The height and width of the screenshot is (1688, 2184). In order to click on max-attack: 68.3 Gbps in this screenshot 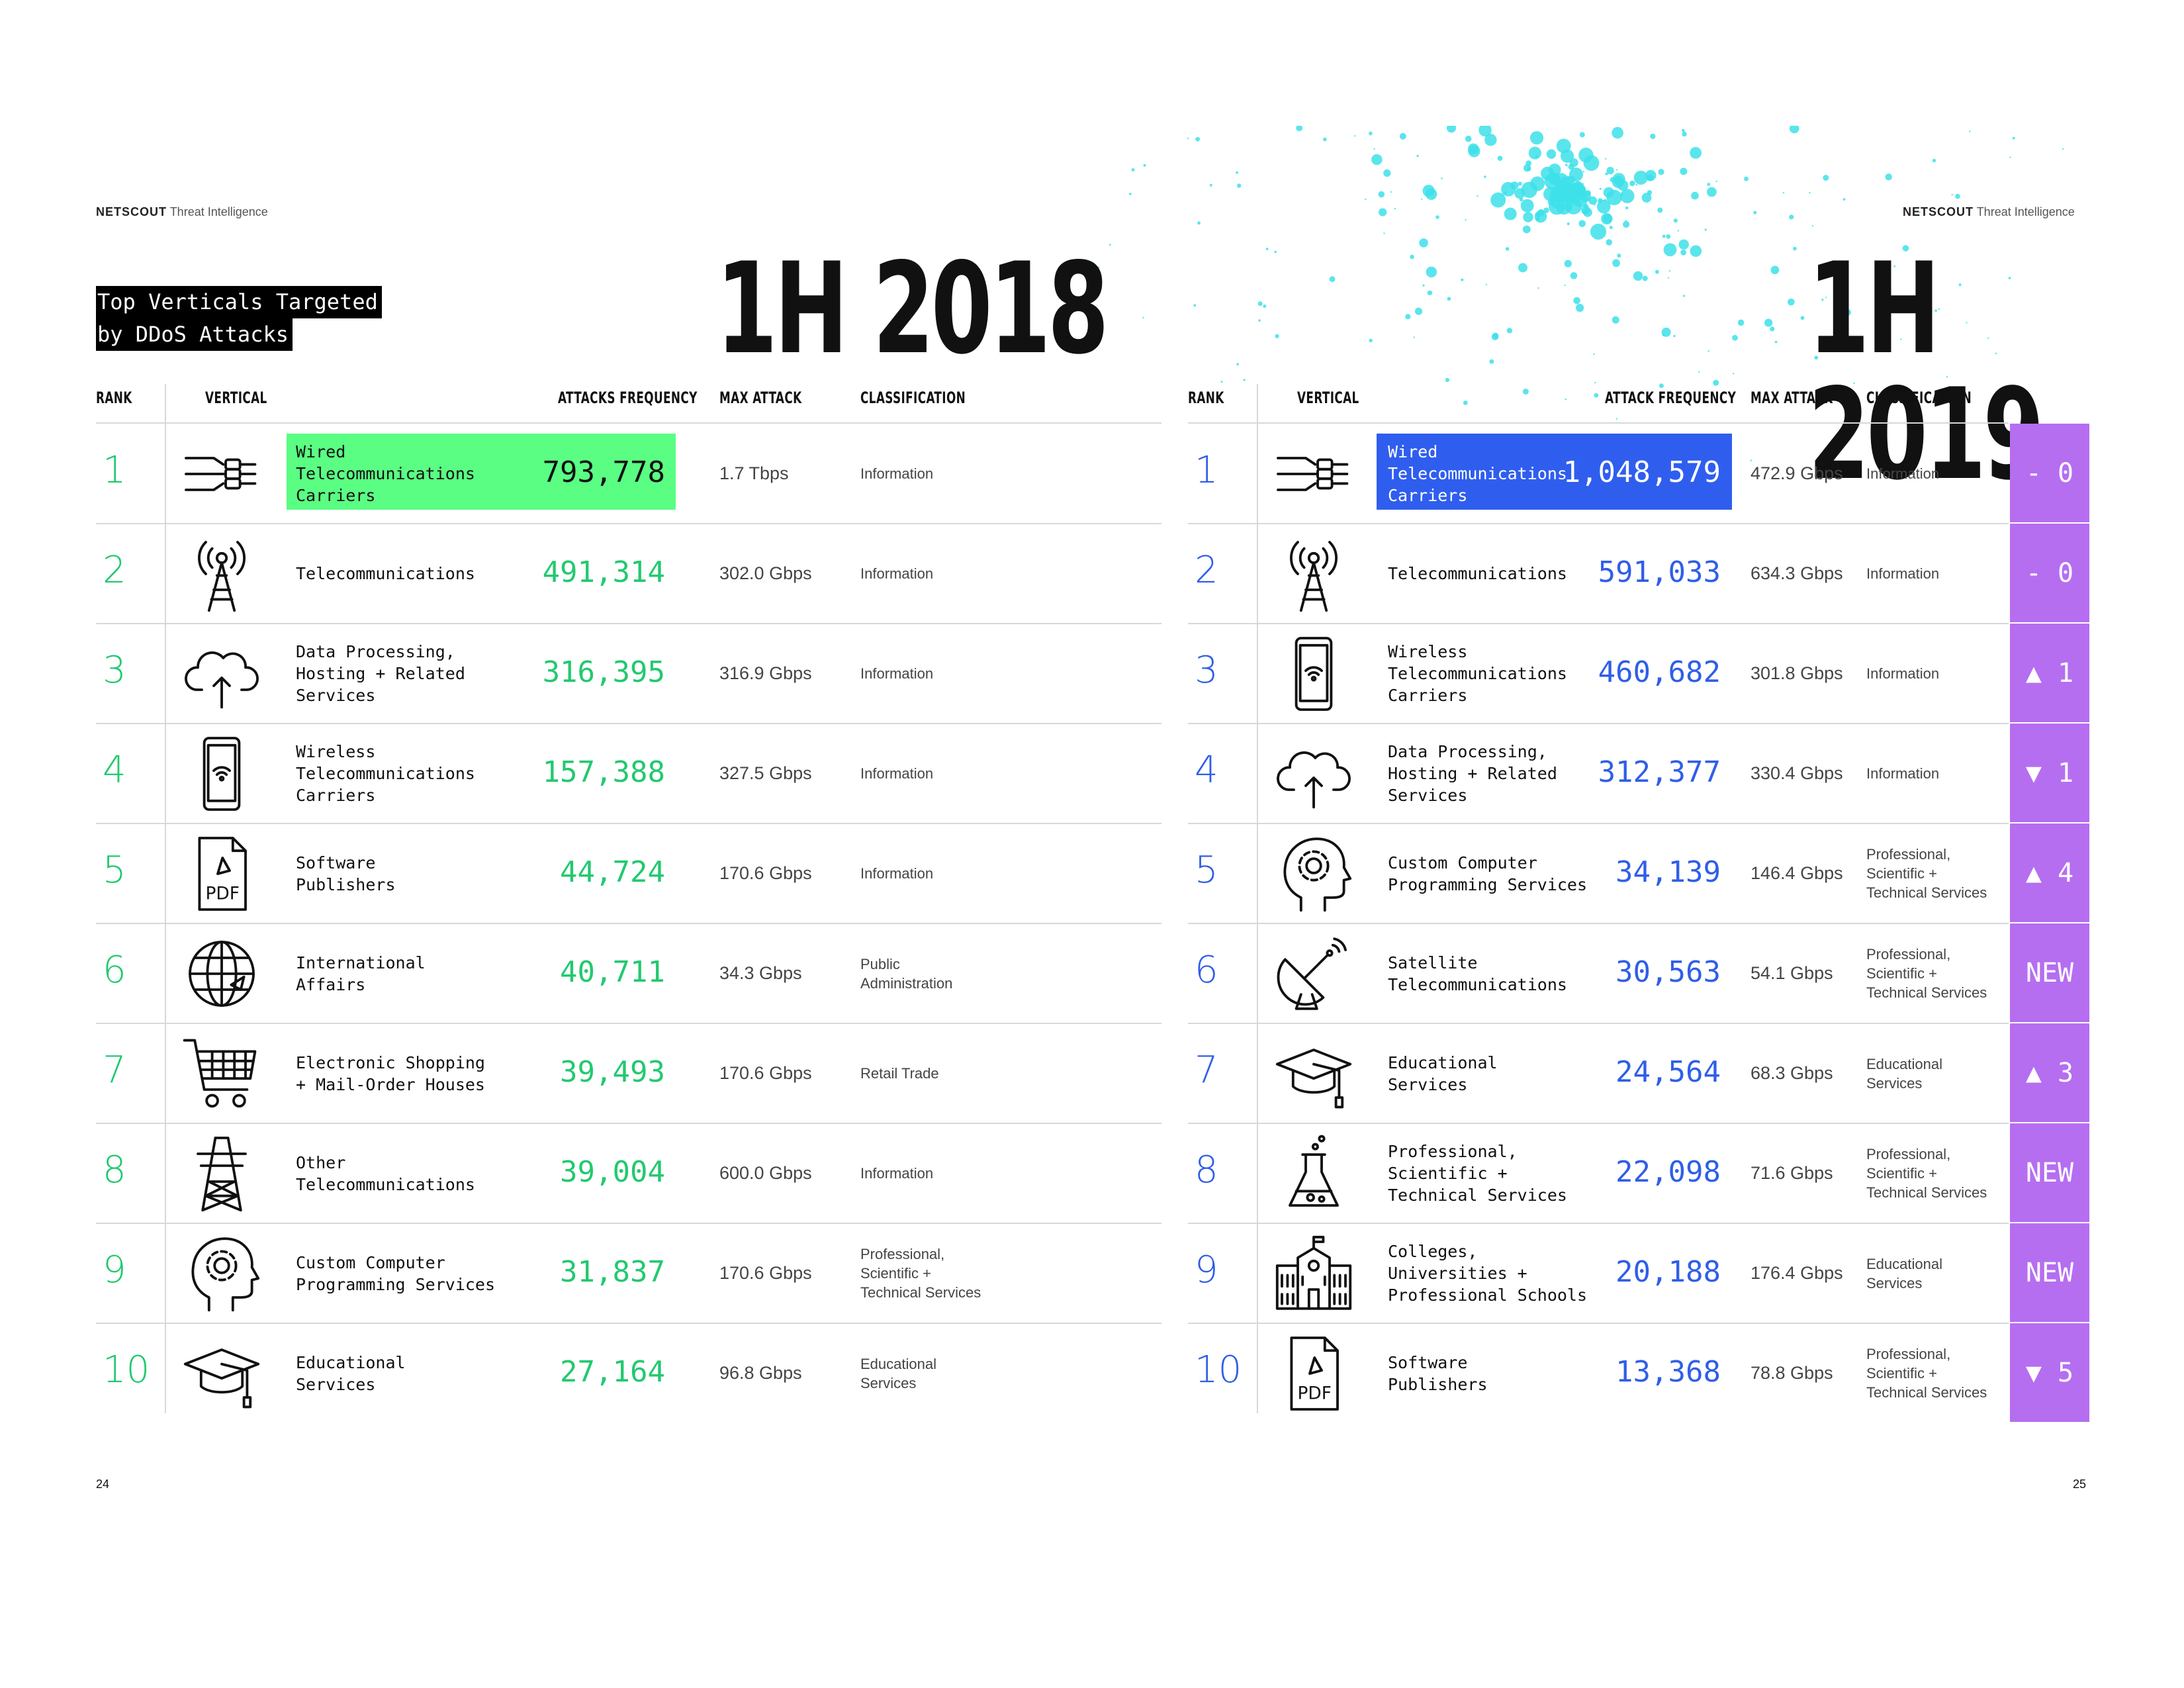, I will do `click(1792, 1072)`.